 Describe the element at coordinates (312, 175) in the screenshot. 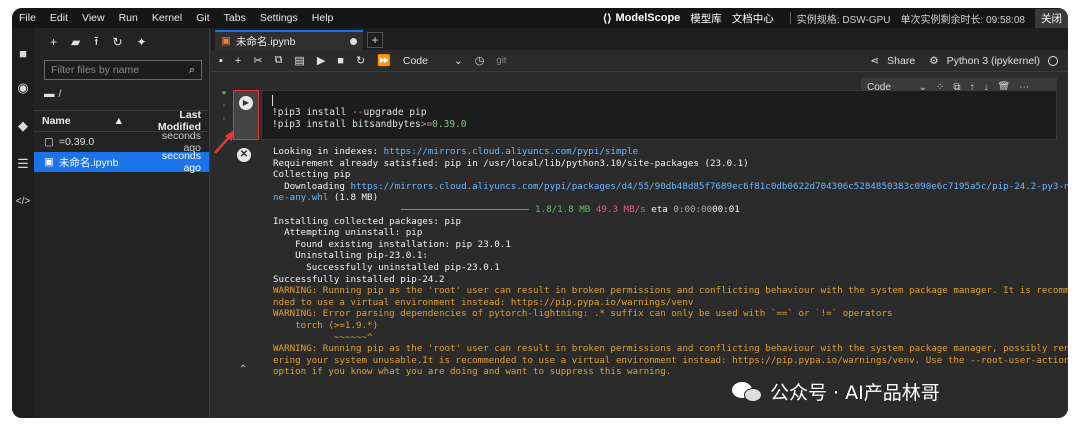

I see `output-line: Collecting pip` at that location.